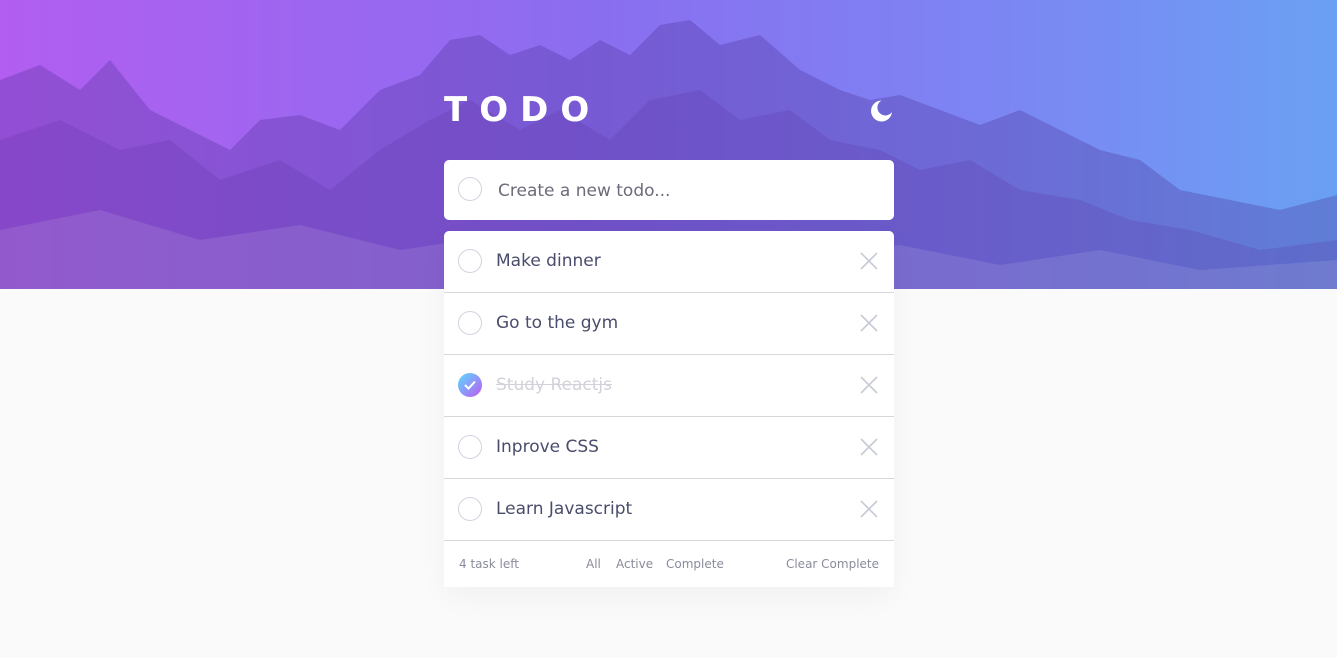 The width and height of the screenshot is (1337, 658). Describe the element at coordinates (523, 110) in the screenshot. I see `app-title: TODO` at that location.